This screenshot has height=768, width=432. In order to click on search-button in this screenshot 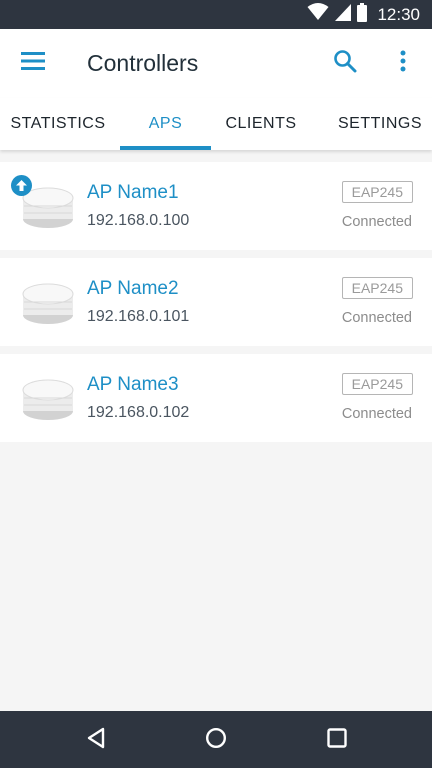, I will do `click(345, 63)`.